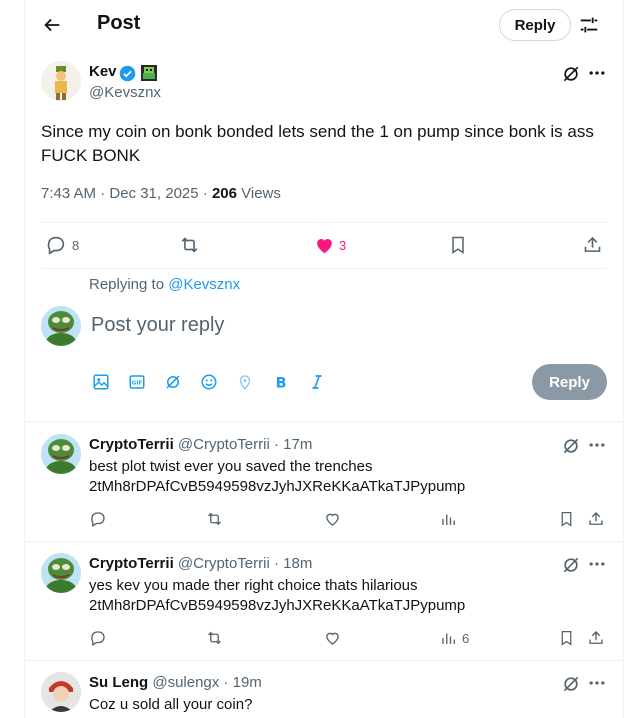  I want to click on reply-handle-time: @sulengx · 19m, so click(204, 682).